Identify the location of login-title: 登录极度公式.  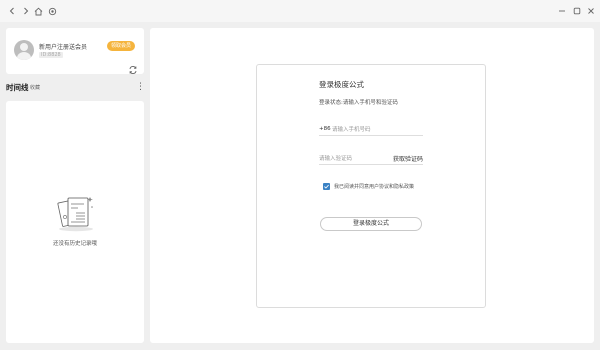
(341, 84).